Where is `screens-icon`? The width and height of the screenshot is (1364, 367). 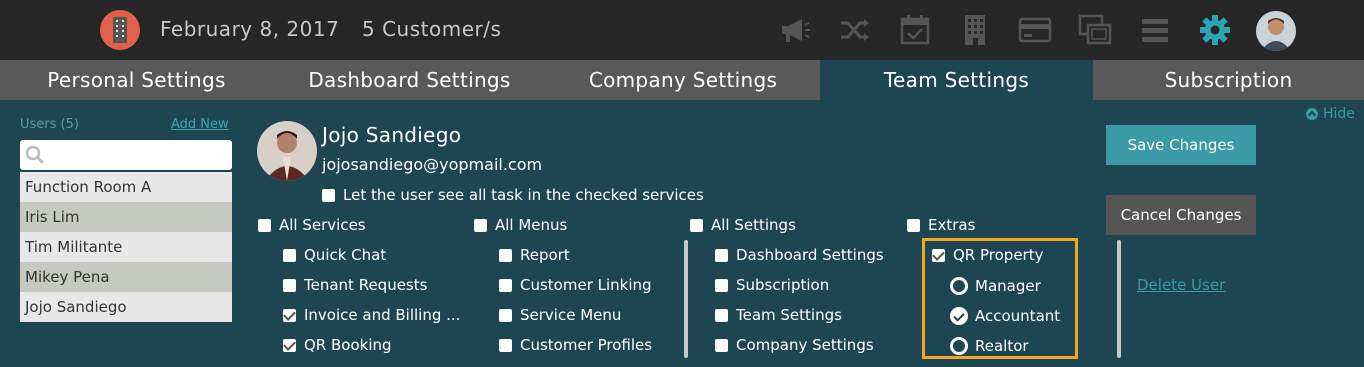
screens-icon is located at coordinates (1095, 30).